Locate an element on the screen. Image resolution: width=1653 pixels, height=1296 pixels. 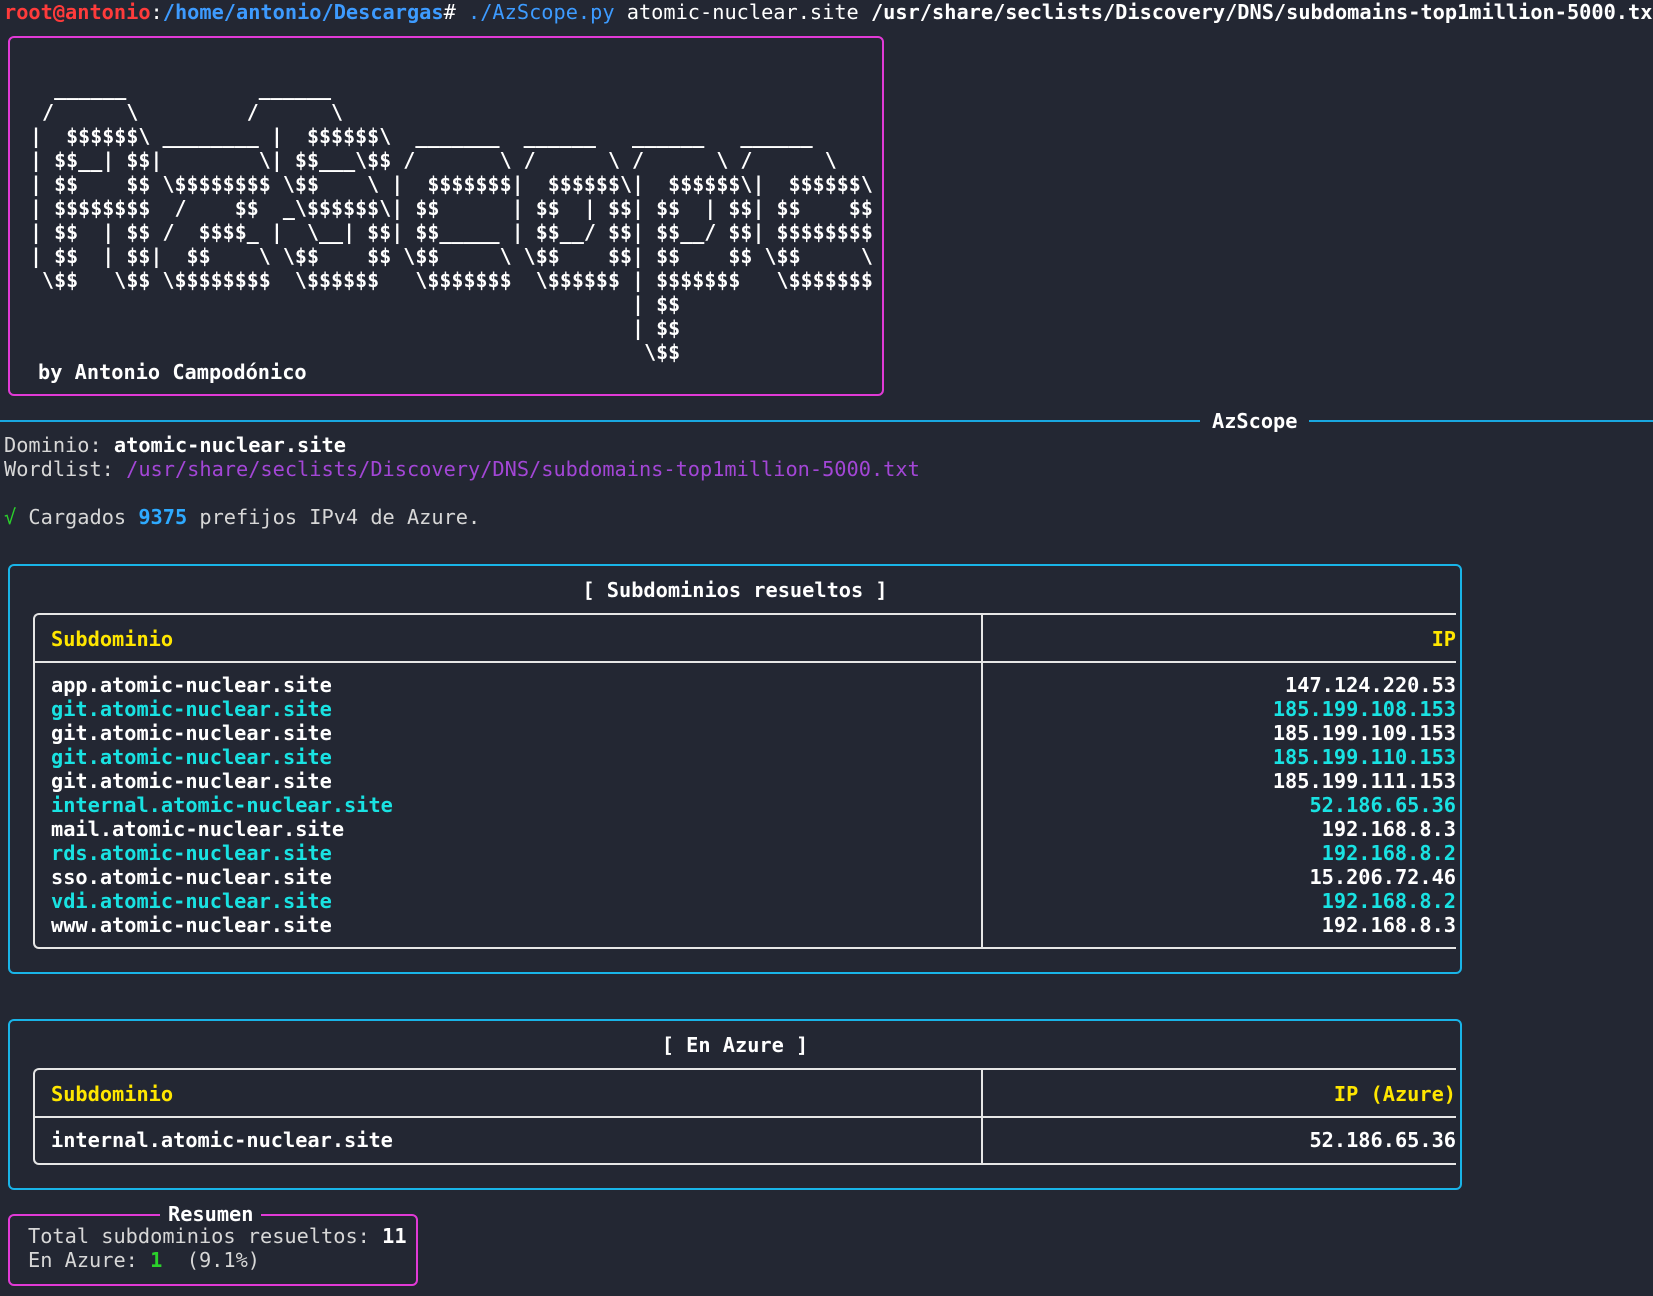
loaded-count: 9375 is located at coordinates (163, 517).